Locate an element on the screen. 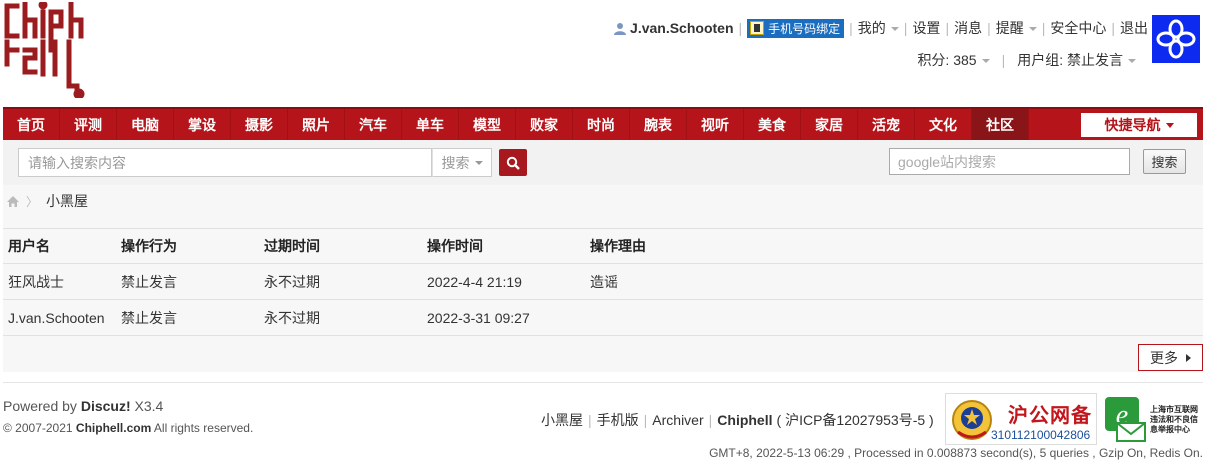 This screenshot has width=1206, height=463. table-header-row: 用户名 操作行为 过期时间 操作时间 操作理由 is located at coordinates (603, 246).